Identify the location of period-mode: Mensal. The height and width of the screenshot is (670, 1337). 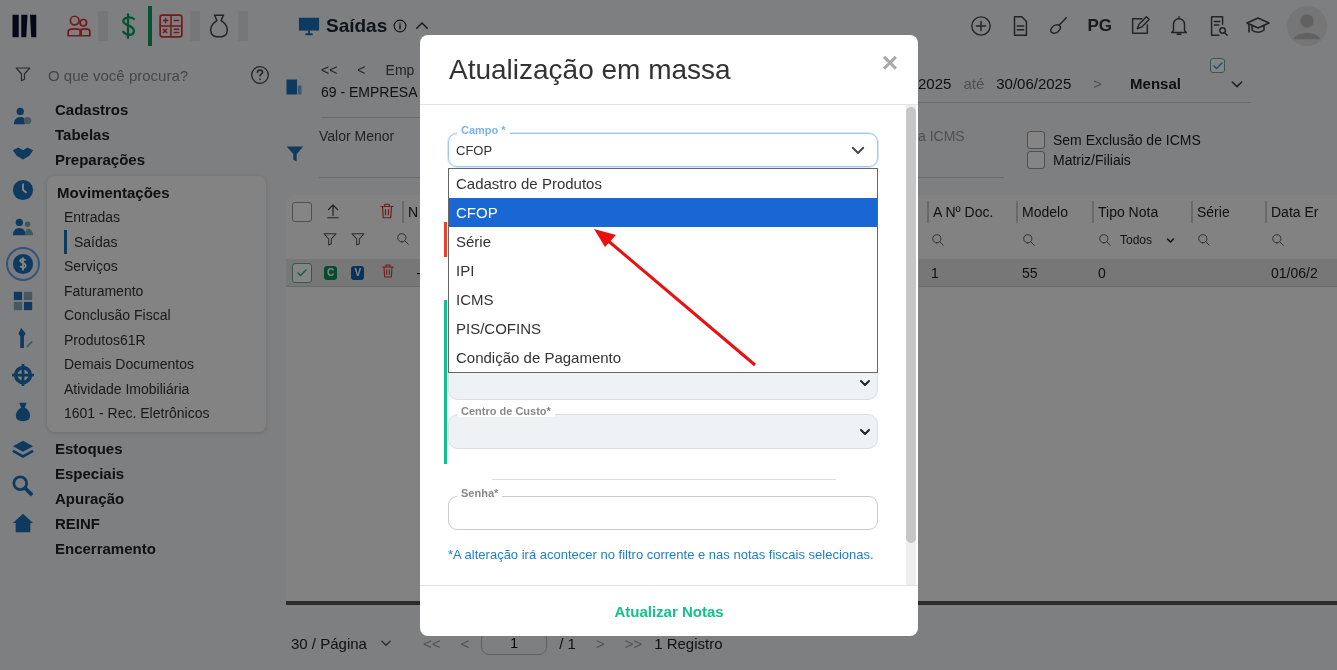
(1155, 83).